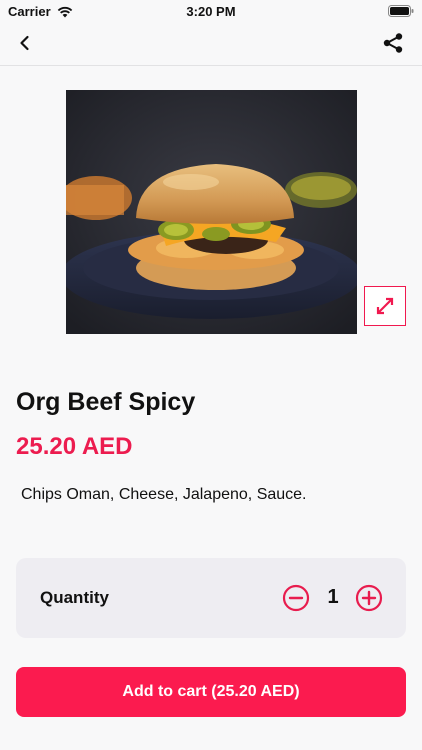 The height and width of the screenshot is (750, 422). I want to click on plus-circle-icon, so click(369, 598).